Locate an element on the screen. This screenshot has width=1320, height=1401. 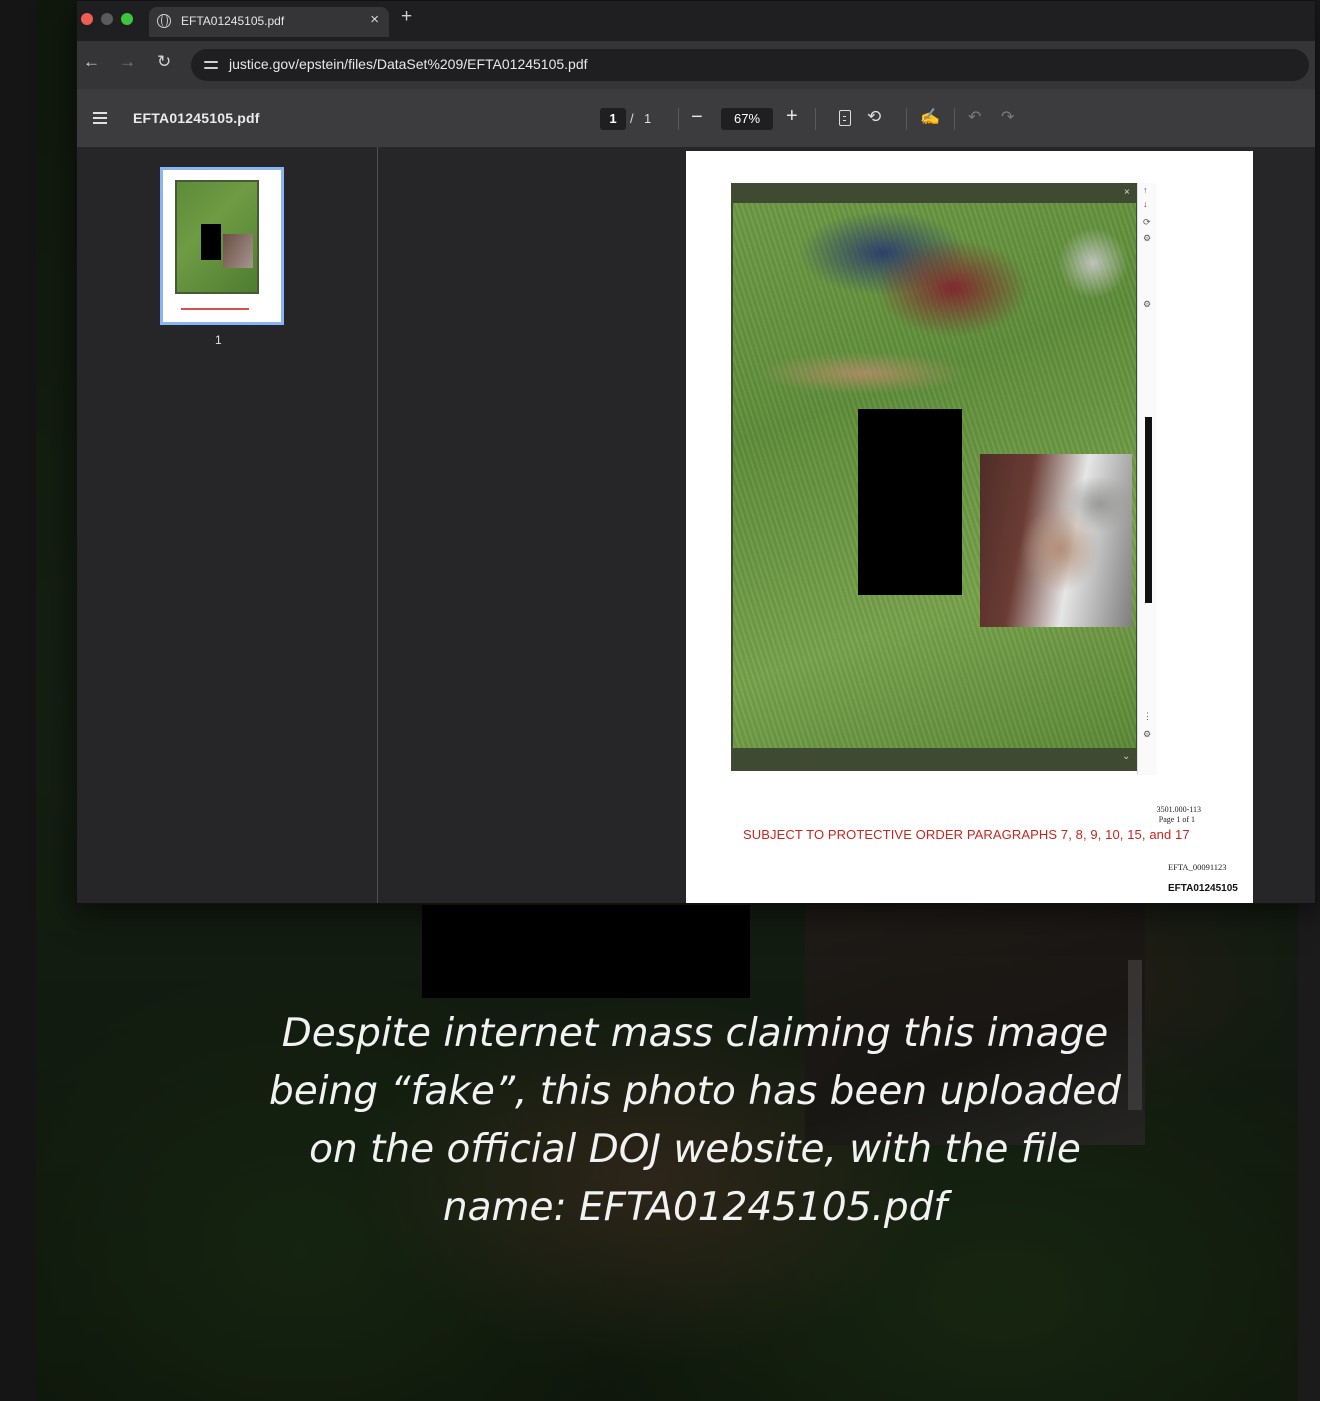
new-tab-button: + is located at coordinates (406, 17).